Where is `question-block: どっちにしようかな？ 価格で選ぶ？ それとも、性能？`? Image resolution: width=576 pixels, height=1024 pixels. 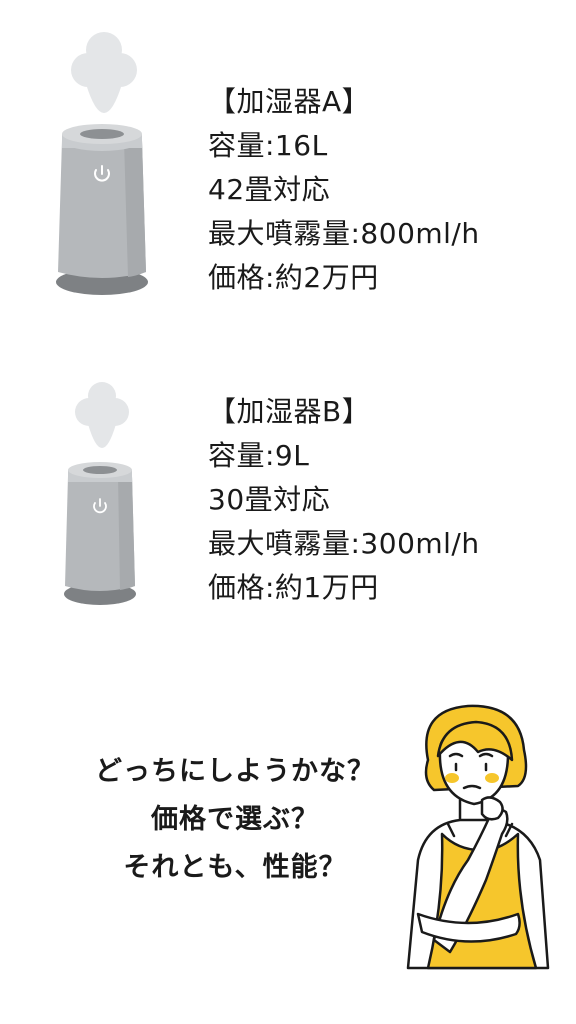 question-block: どっちにしようかな？ 価格で選ぶ？ それとも、性能？ is located at coordinates (235, 820).